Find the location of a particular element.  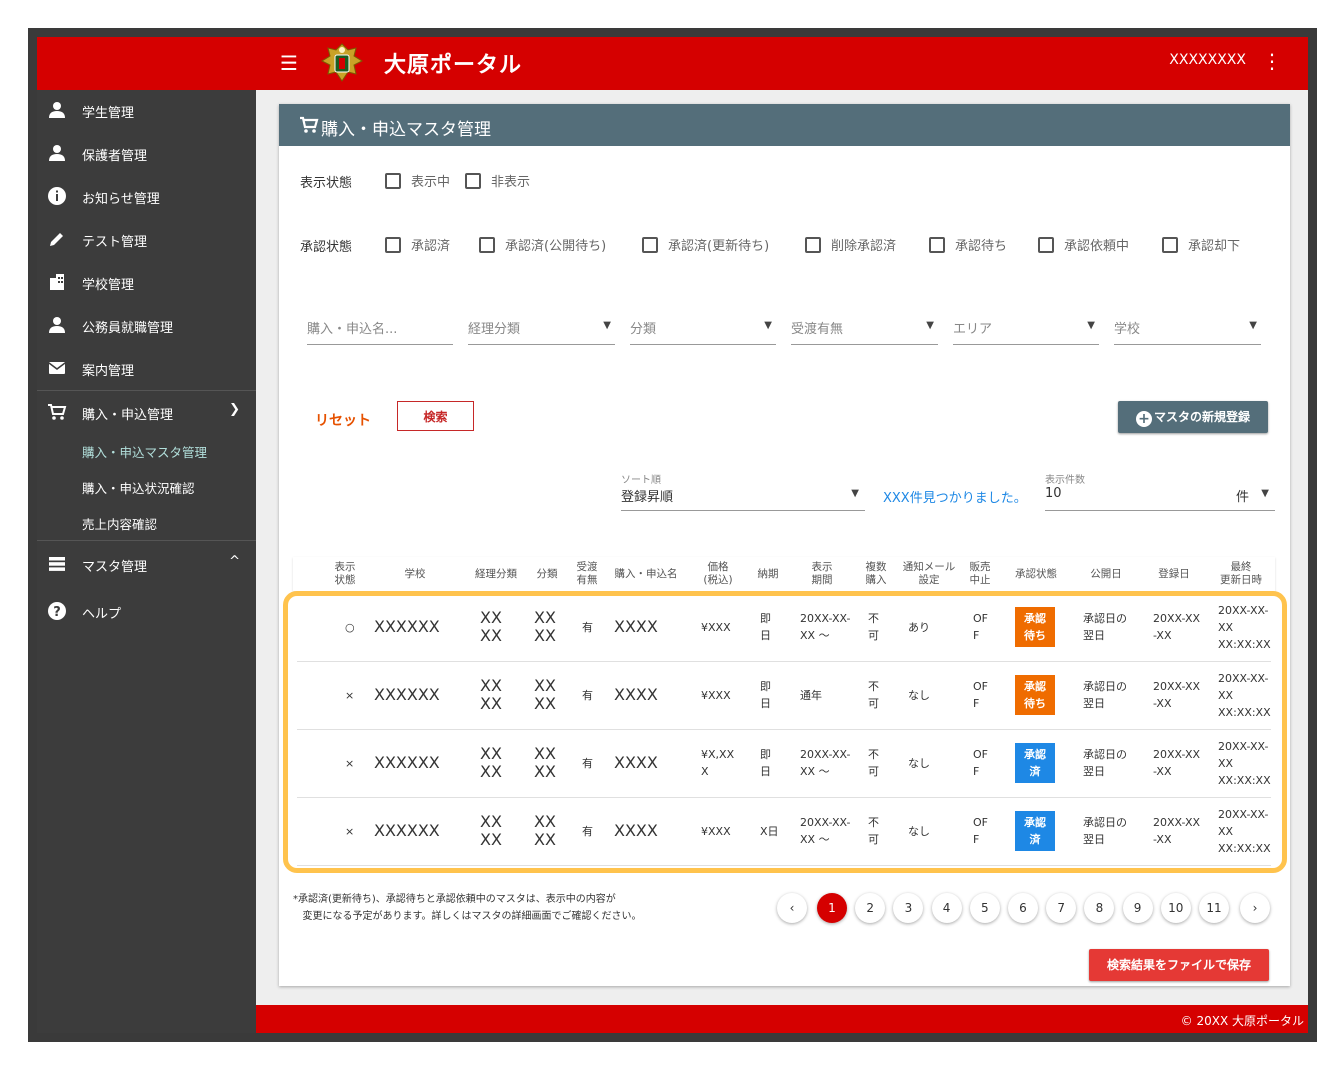

checkbox-delete-approved: 削除承認済 is located at coordinates (850, 244).